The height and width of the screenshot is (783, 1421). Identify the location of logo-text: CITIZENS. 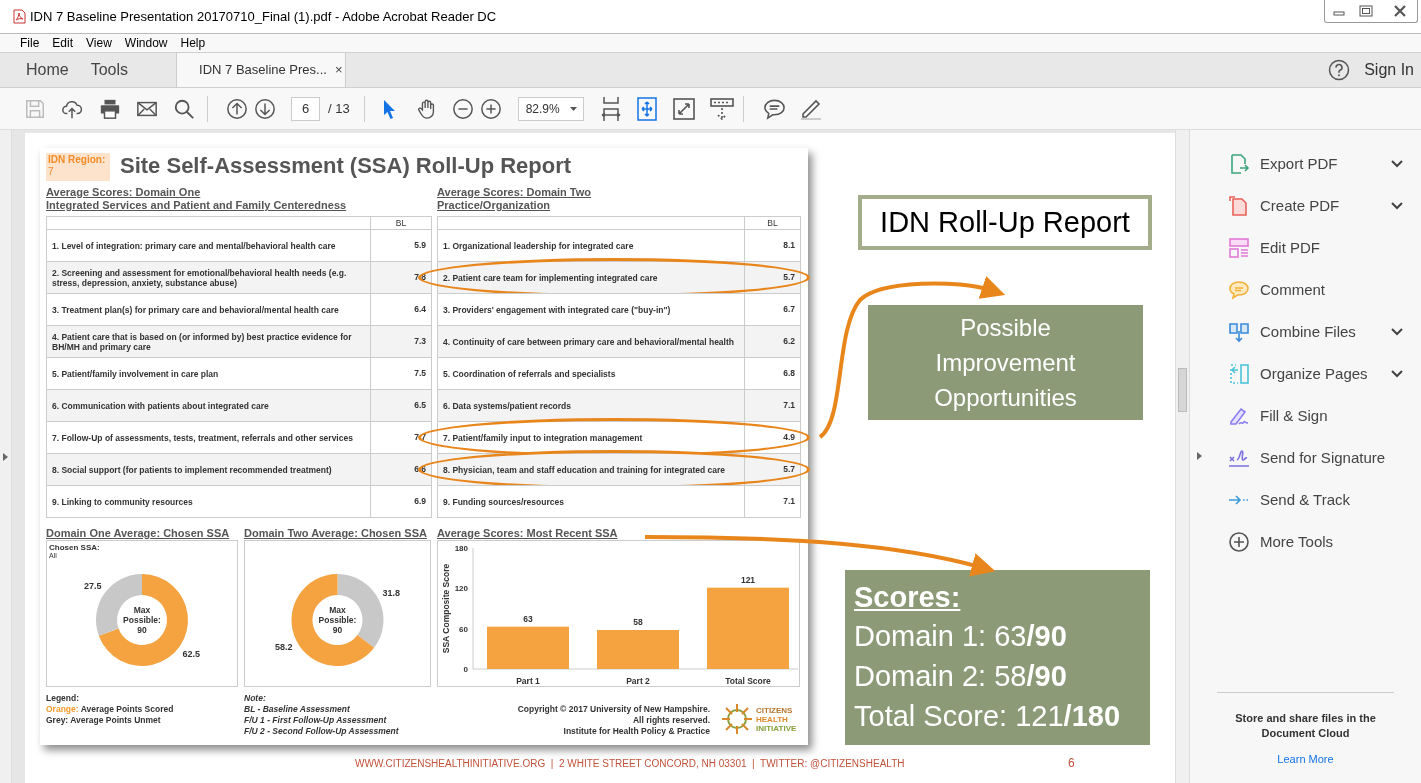
(775, 710).